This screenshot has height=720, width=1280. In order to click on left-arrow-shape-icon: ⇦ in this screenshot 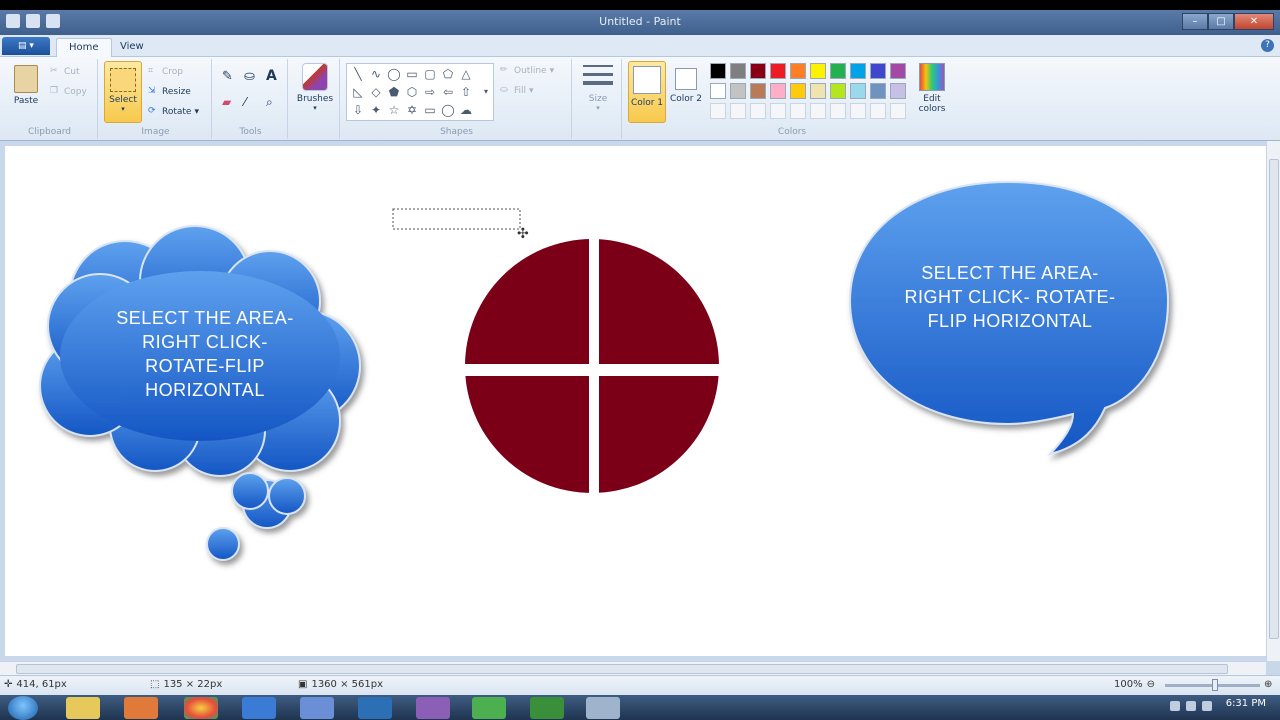, I will do `click(448, 92)`.